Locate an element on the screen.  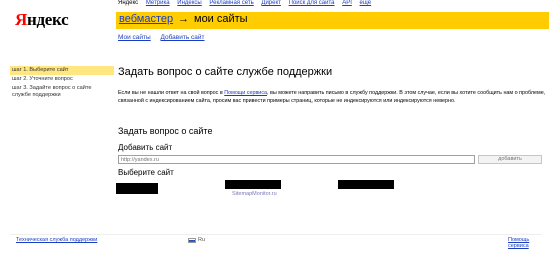
topnav-indexes: Индексы is located at coordinates (189, 3).